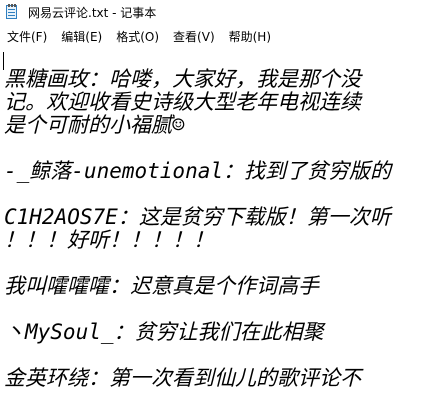  Describe the element at coordinates (81, 36) in the screenshot. I see `menu-edit: 编辑(E)` at that location.